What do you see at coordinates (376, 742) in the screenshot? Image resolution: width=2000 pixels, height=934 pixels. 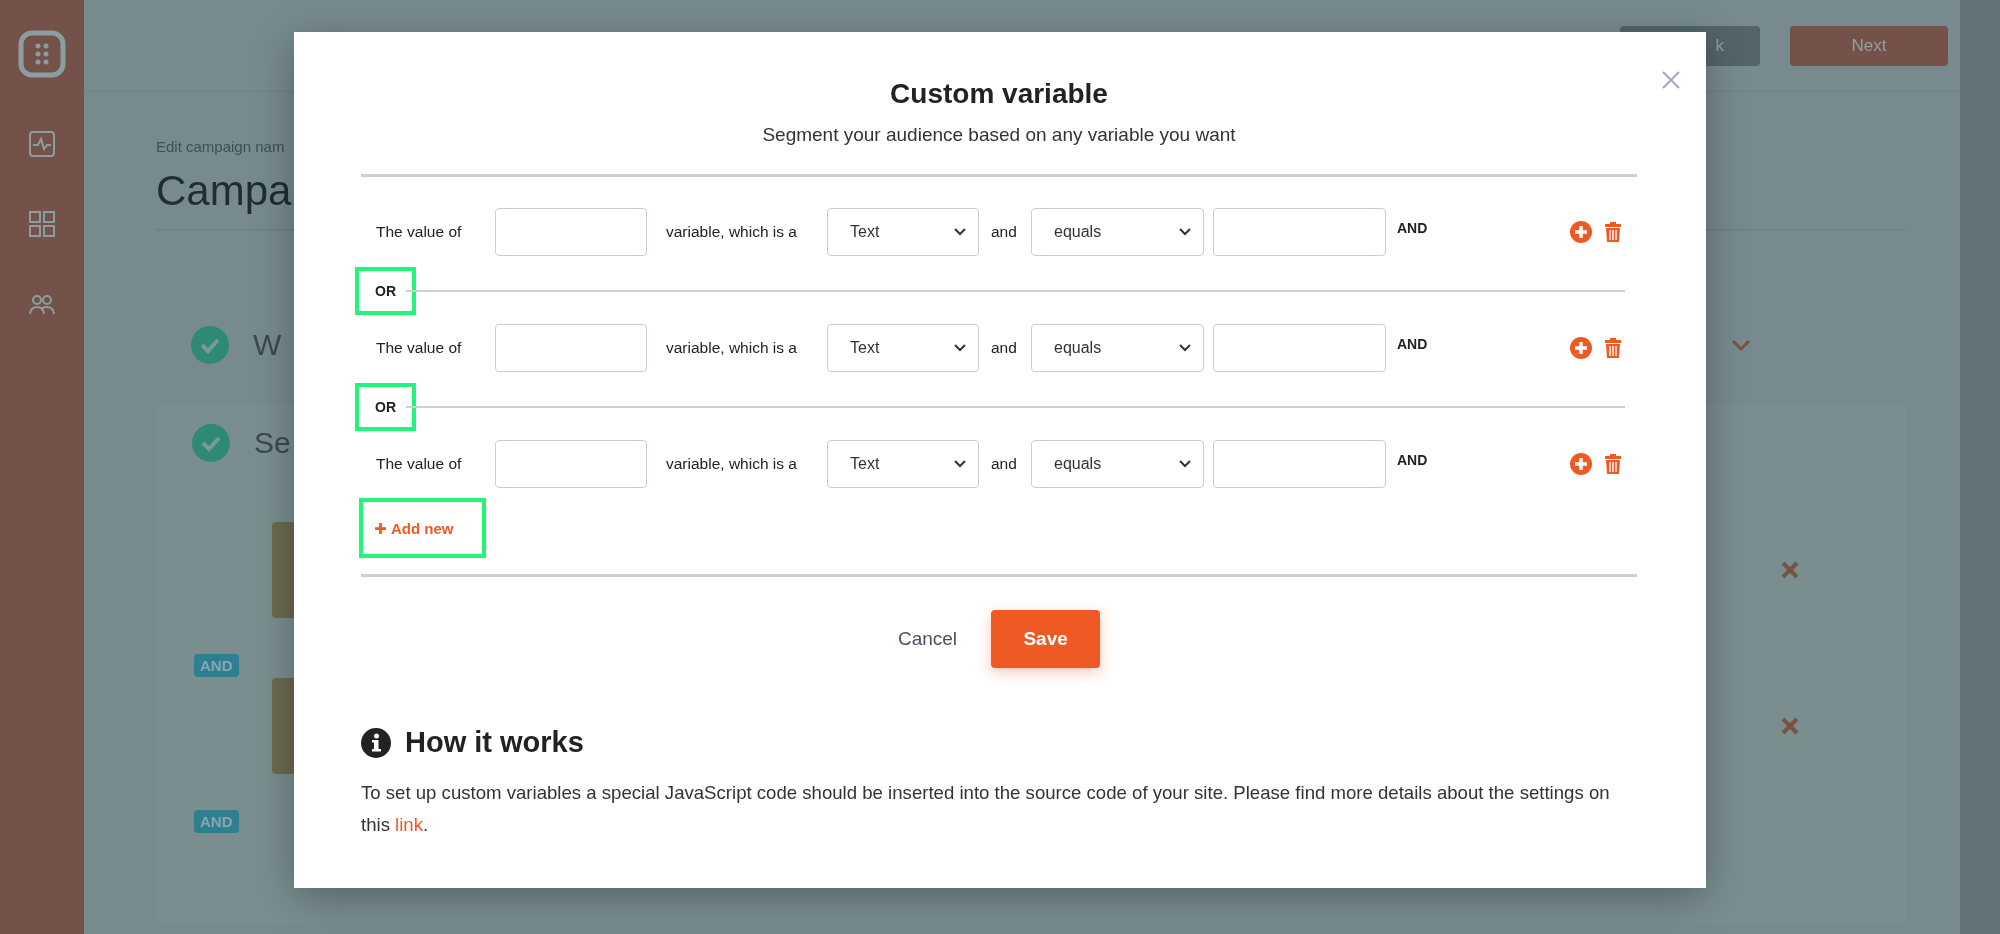 I see `info-icon` at bounding box center [376, 742].